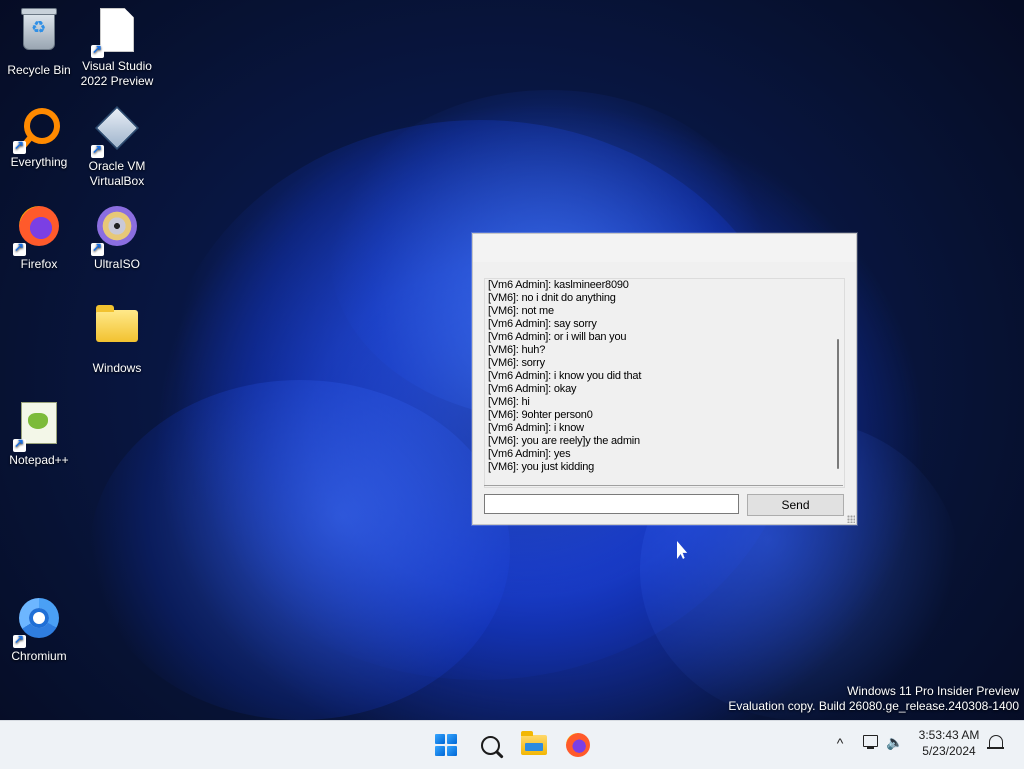 The width and height of the screenshot is (1024, 769). What do you see at coordinates (995, 742) in the screenshot?
I see `notification-bell-icon` at bounding box center [995, 742].